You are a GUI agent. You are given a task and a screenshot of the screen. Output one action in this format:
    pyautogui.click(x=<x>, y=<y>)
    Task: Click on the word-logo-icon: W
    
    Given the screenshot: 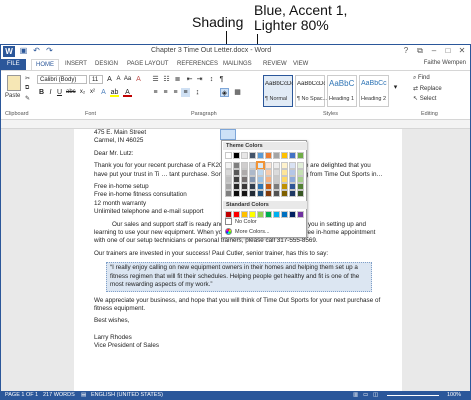 What is the action you would take?
    pyautogui.click(x=9, y=51)
    